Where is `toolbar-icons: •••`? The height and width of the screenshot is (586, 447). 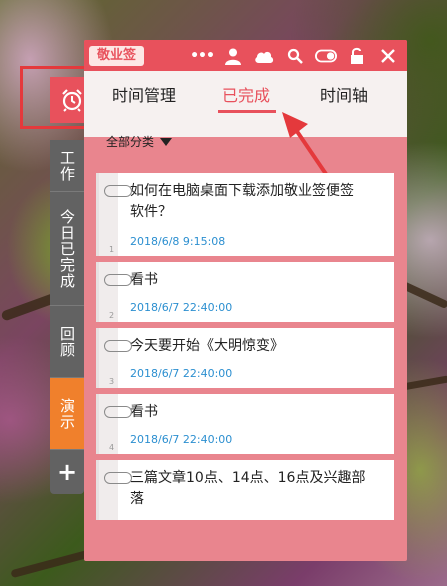
toolbar-icons: ••• is located at coordinates (298, 56).